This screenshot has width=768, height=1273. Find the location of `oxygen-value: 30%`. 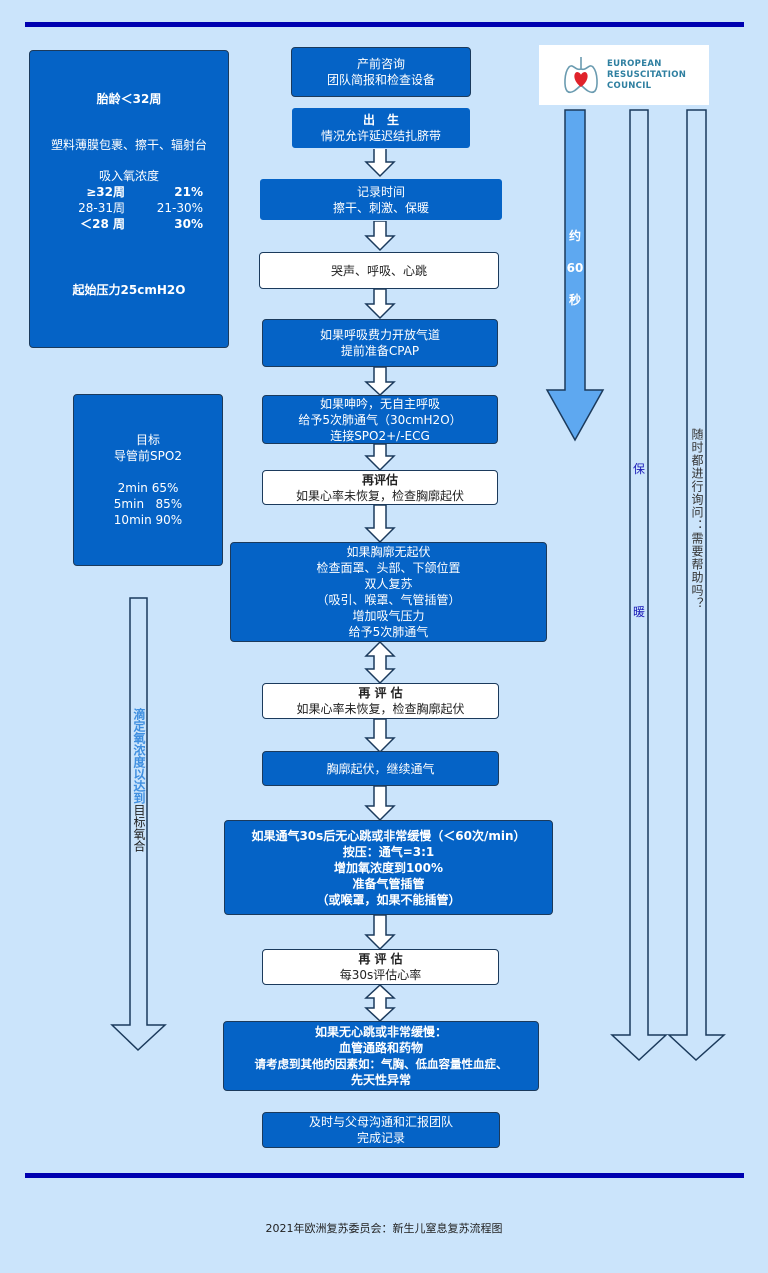

oxygen-value: 30% is located at coordinates (188, 224).